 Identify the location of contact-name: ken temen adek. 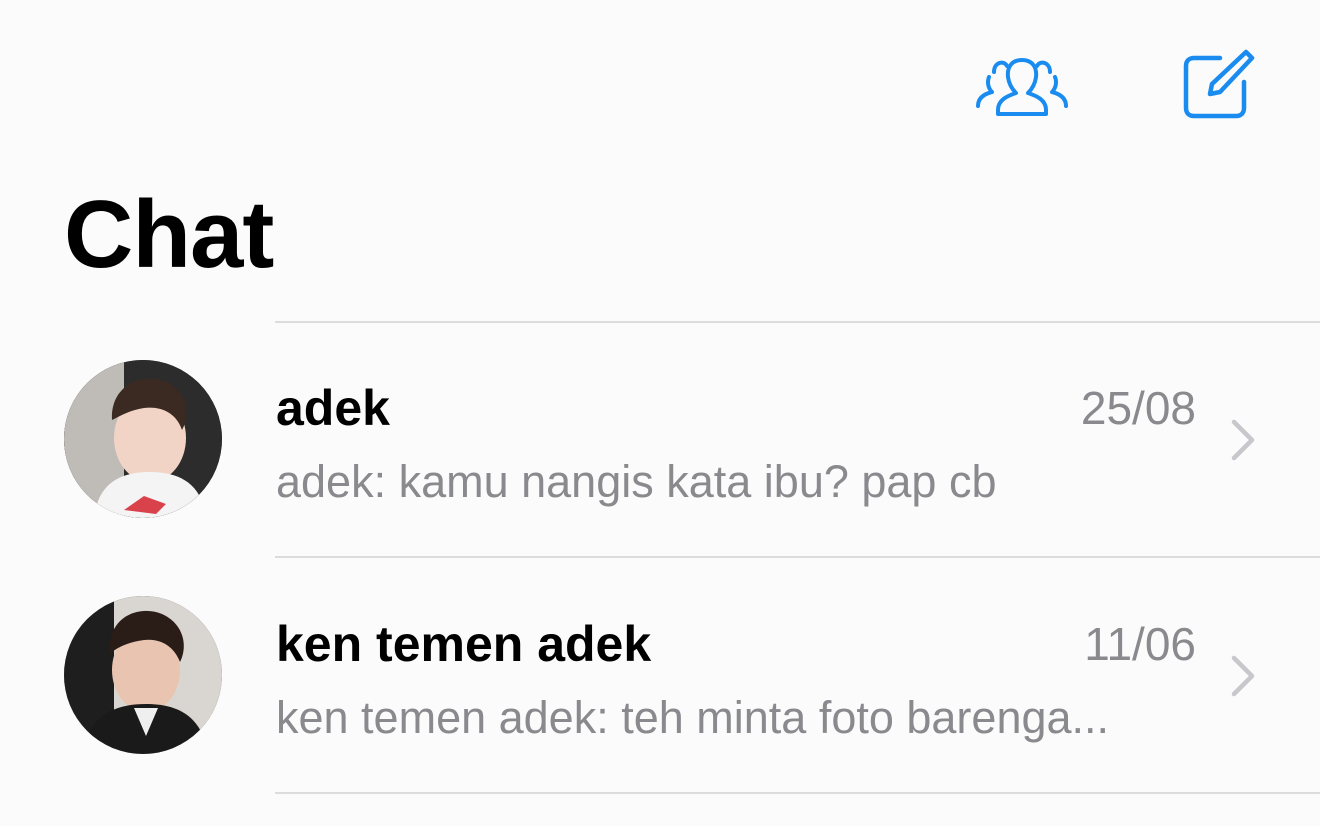
(464, 644).